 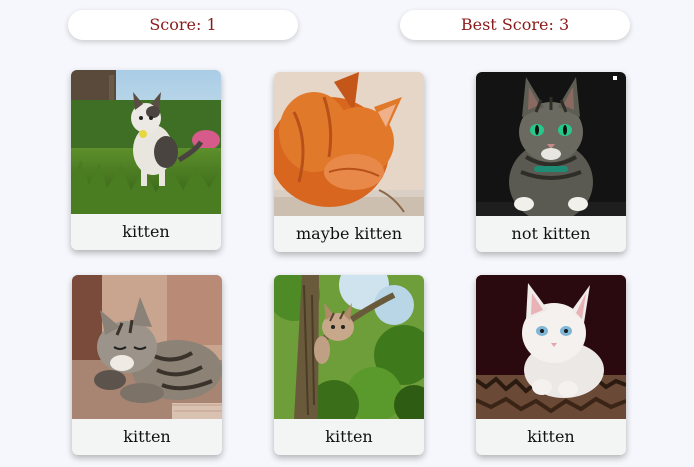 What do you see at coordinates (349, 347) in the screenshot?
I see `kitten-in-tree-photo` at bounding box center [349, 347].